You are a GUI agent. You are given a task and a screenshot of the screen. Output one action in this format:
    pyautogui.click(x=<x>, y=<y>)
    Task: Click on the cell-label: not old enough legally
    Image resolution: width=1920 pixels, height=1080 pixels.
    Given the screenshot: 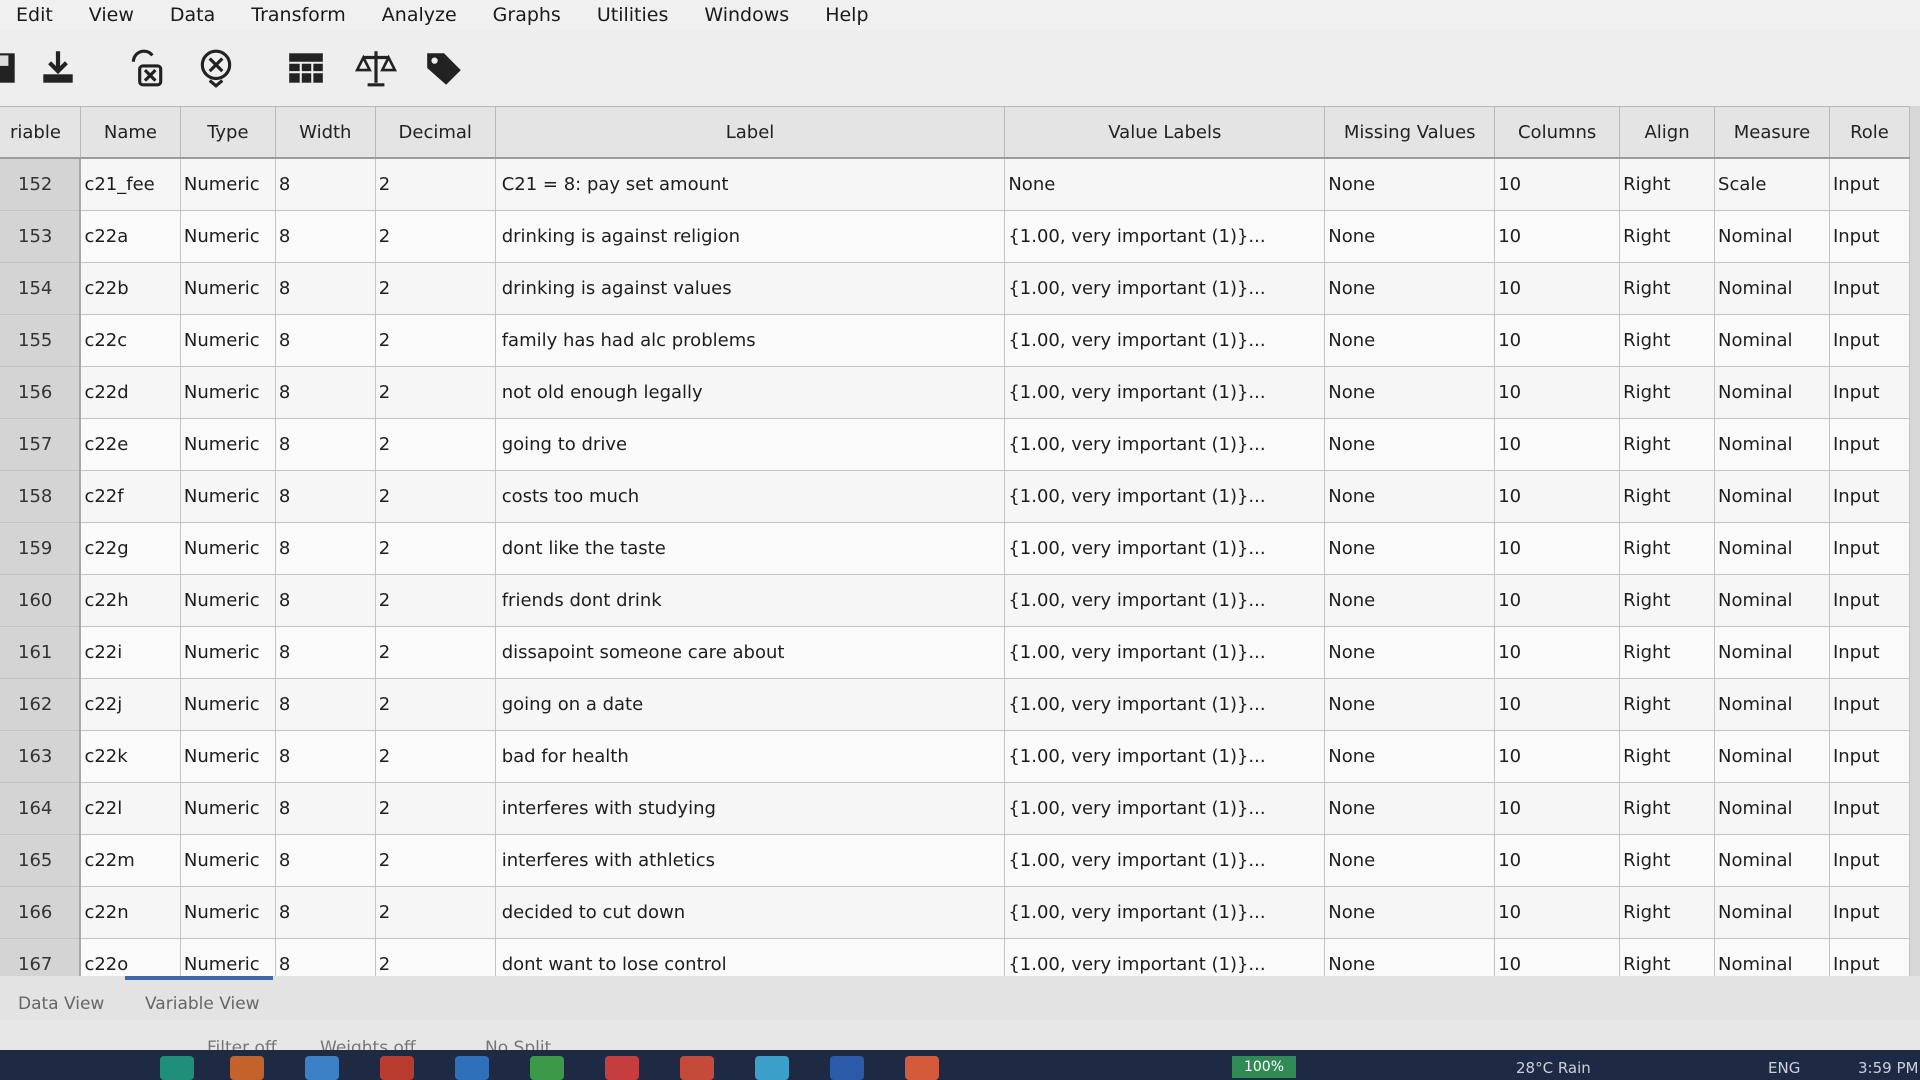 What is the action you would take?
    pyautogui.click(x=750, y=392)
    